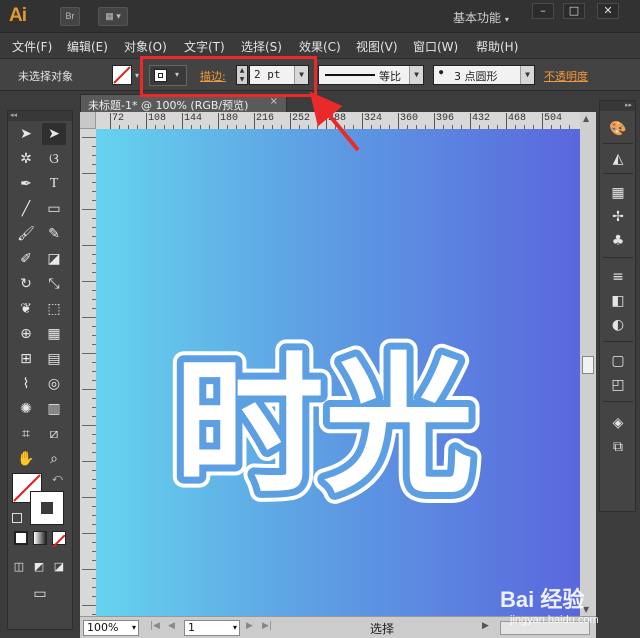  What do you see at coordinates (26, 434) in the screenshot?
I see `artboard-tool-icon: ⌗` at bounding box center [26, 434].